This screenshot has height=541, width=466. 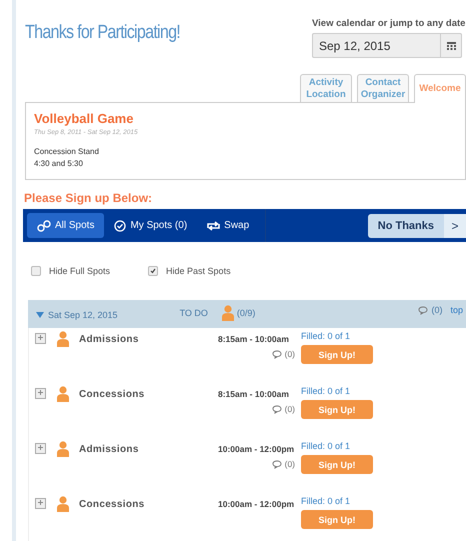 What do you see at coordinates (79, 271) in the screenshot?
I see `checkbox-label: Hide Full Spots` at bounding box center [79, 271].